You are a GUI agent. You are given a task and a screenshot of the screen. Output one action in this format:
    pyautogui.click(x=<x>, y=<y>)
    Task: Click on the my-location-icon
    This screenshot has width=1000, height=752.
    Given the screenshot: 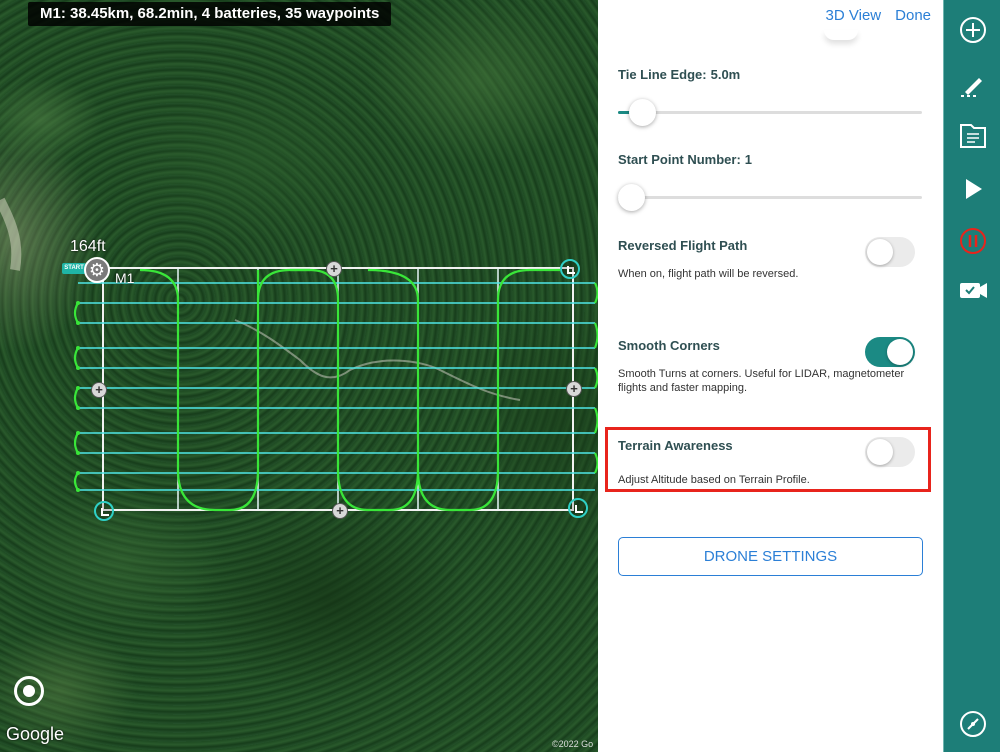 What is the action you would take?
    pyautogui.click(x=29, y=691)
    